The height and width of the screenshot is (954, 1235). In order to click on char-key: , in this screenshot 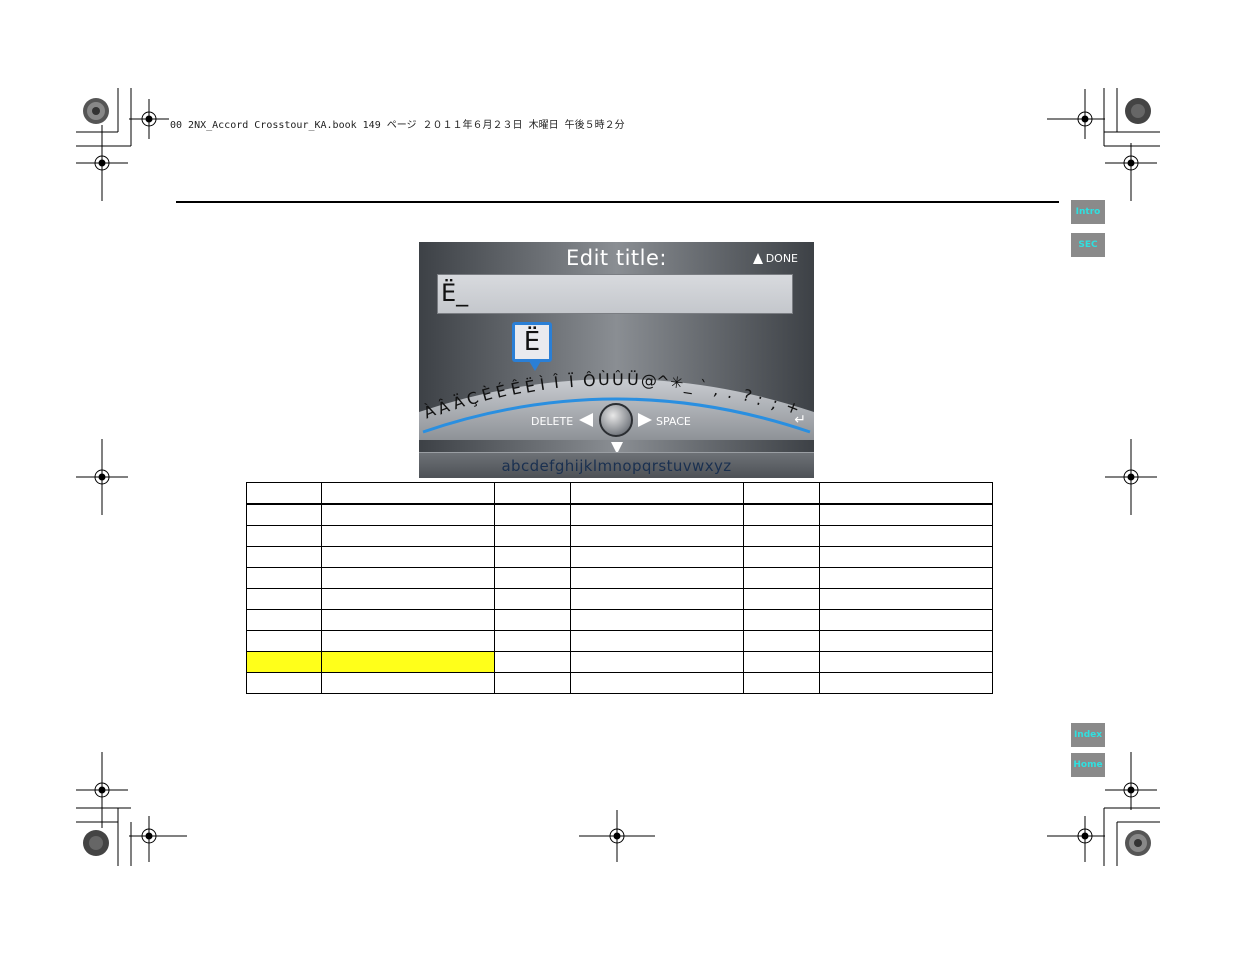, I will do `click(716, 389)`.